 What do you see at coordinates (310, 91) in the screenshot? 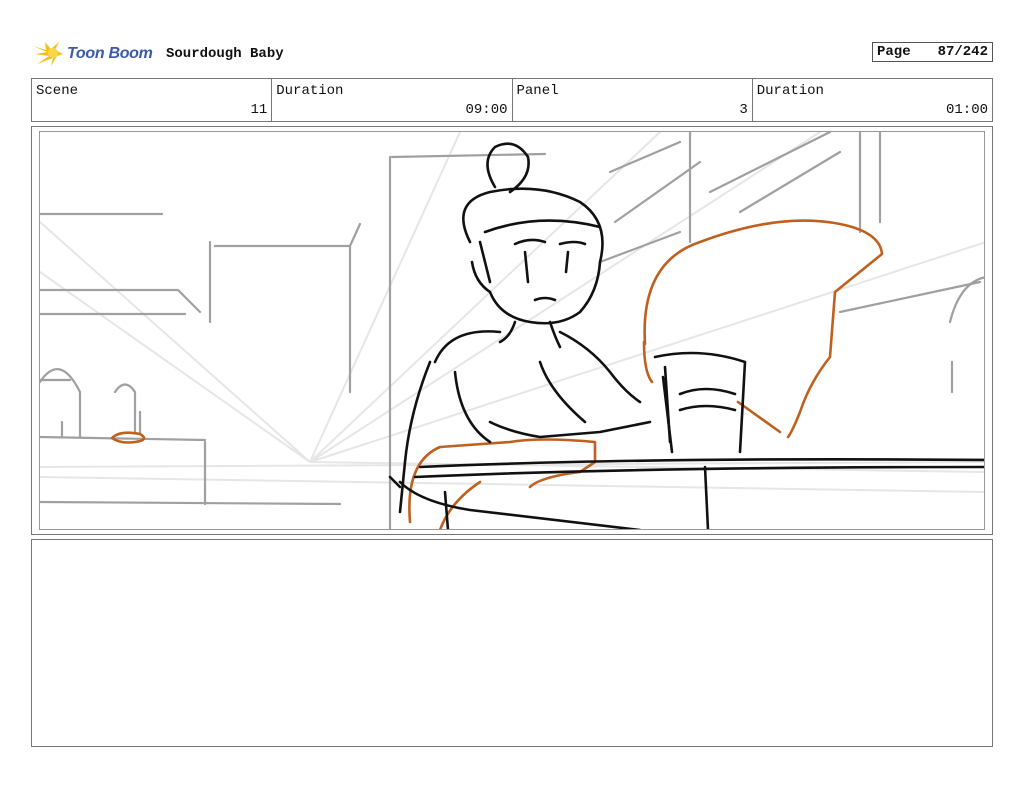
I see `scene-duration-label: Duration` at bounding box center [310, 91].